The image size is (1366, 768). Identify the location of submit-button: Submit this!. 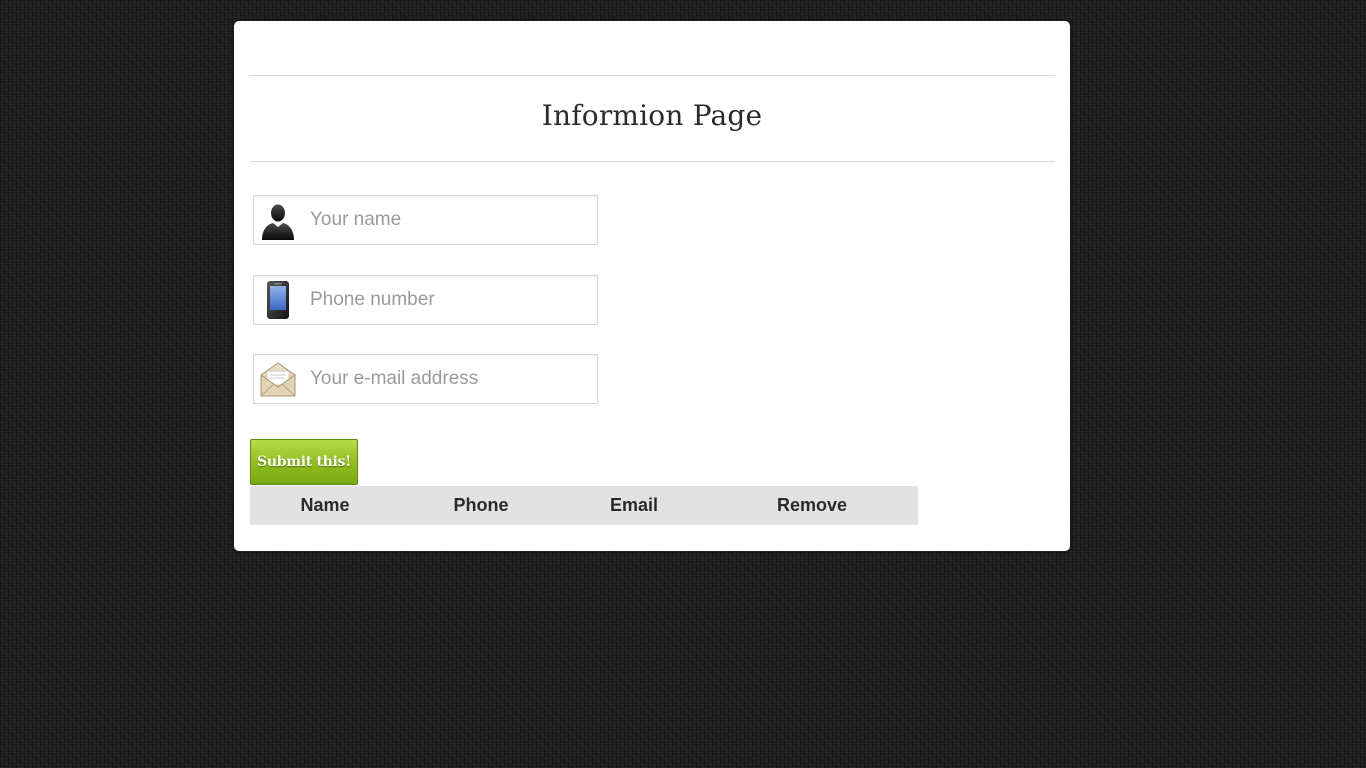
(304, 462).